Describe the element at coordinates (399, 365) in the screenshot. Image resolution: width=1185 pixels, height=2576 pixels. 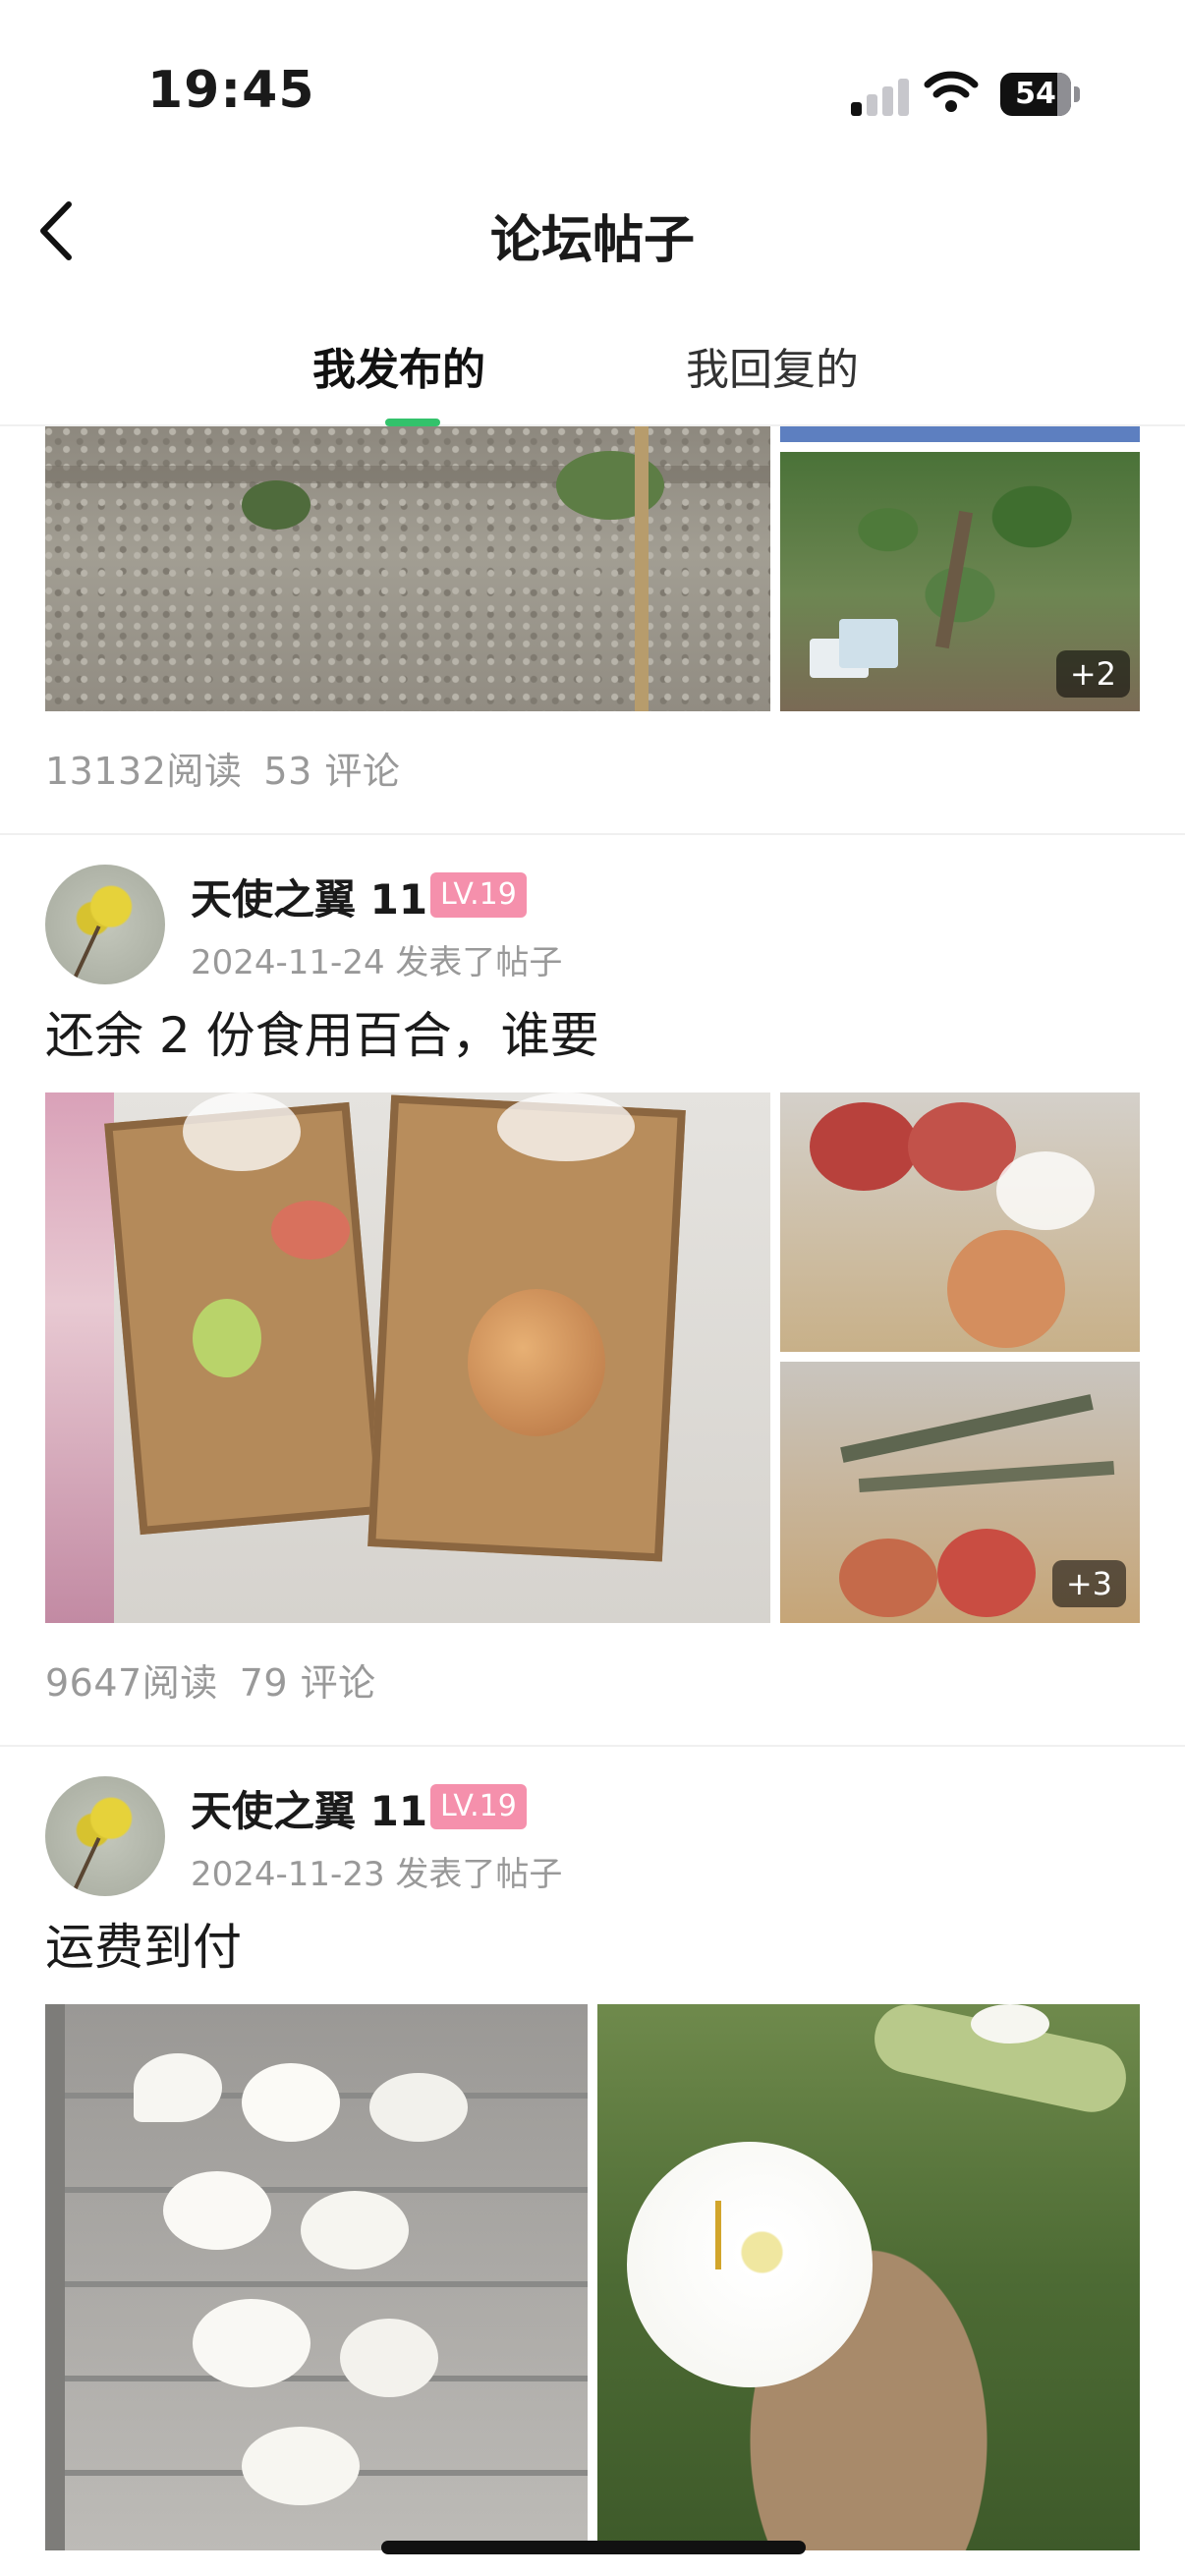
I see `tab-my-posts: 我发布的` at that location.